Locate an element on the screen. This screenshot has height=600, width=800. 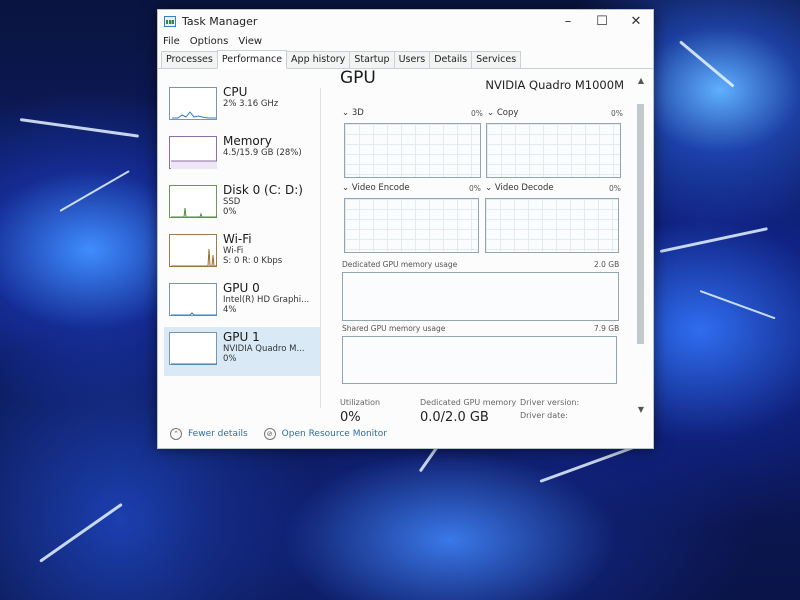
gpu0-thumbnail-graph is located at coordinates (193, 299).